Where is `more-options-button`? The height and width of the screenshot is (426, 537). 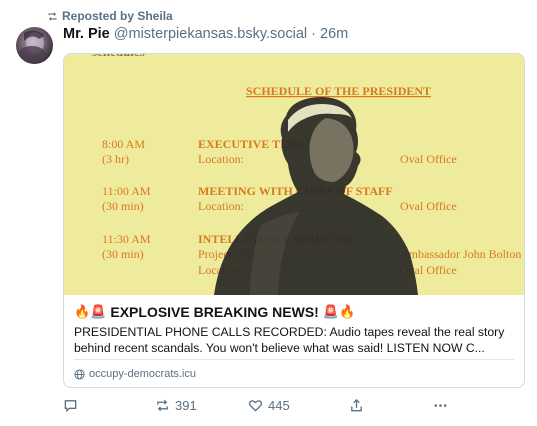
more-options-button is located at coordinates (440, 405).